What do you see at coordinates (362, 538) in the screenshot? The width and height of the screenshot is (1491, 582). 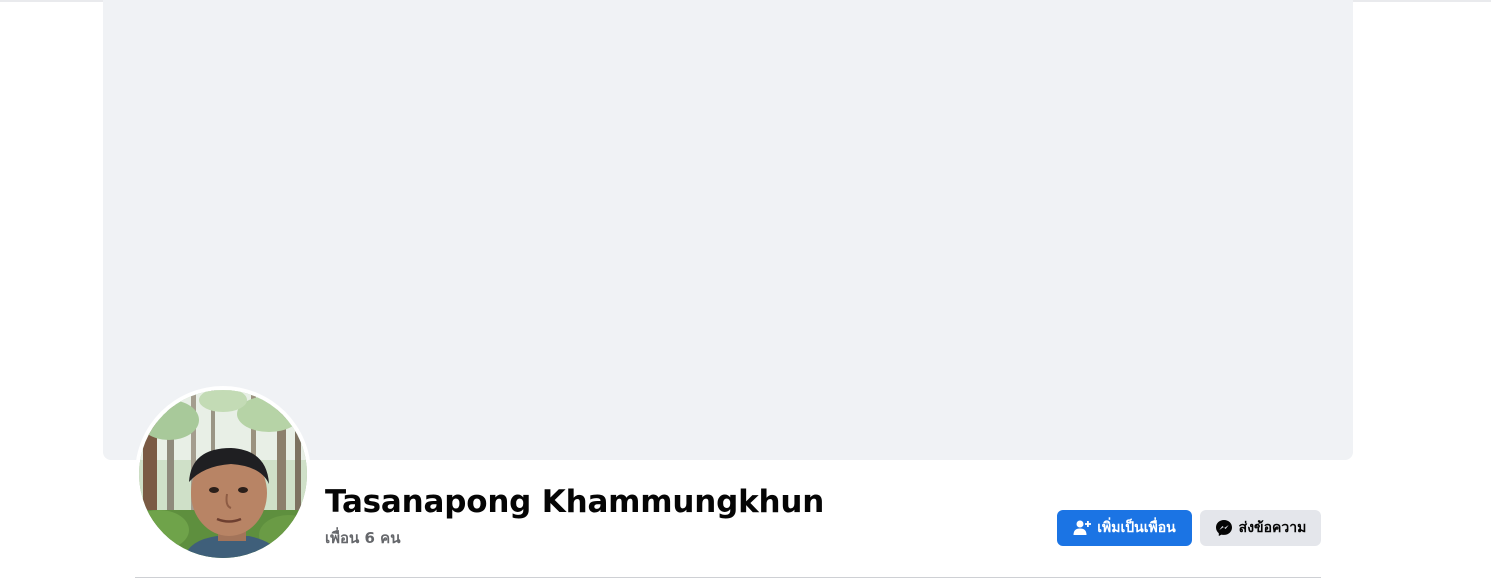 I see `friends-count: เพื่อน 6 คน` at bounding box center [362, 538].